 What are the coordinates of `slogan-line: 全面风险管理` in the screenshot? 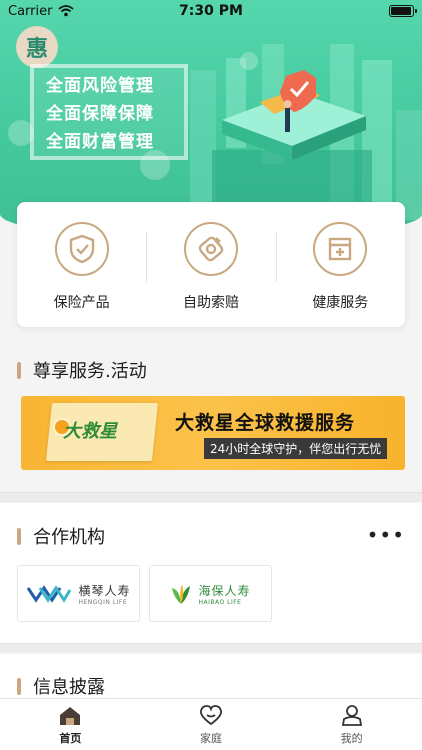 It's located at (100, 86).